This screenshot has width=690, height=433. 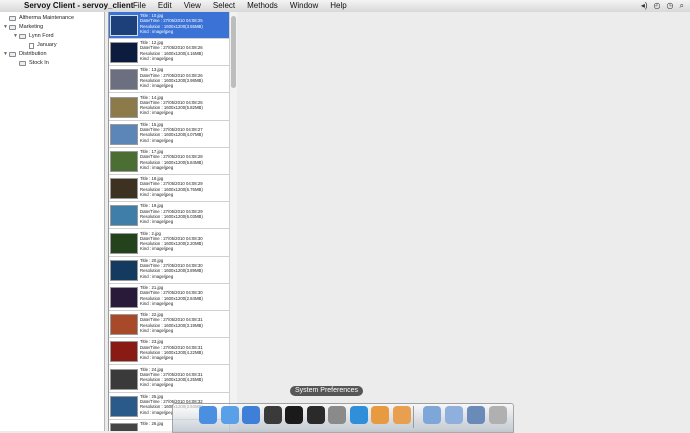 I want to click on menu-view: View, so click(x=192, y=6).